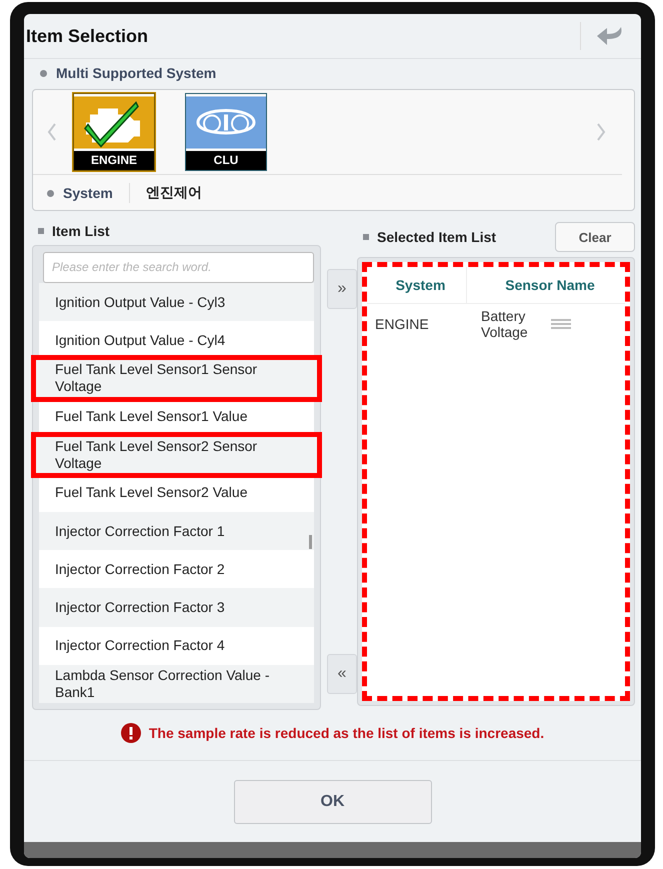 This screenshot has width=663, height=869. I want to click on list-item: Fuel Tank Level Sensor2 Sensor Voltage, so click(176, 455).